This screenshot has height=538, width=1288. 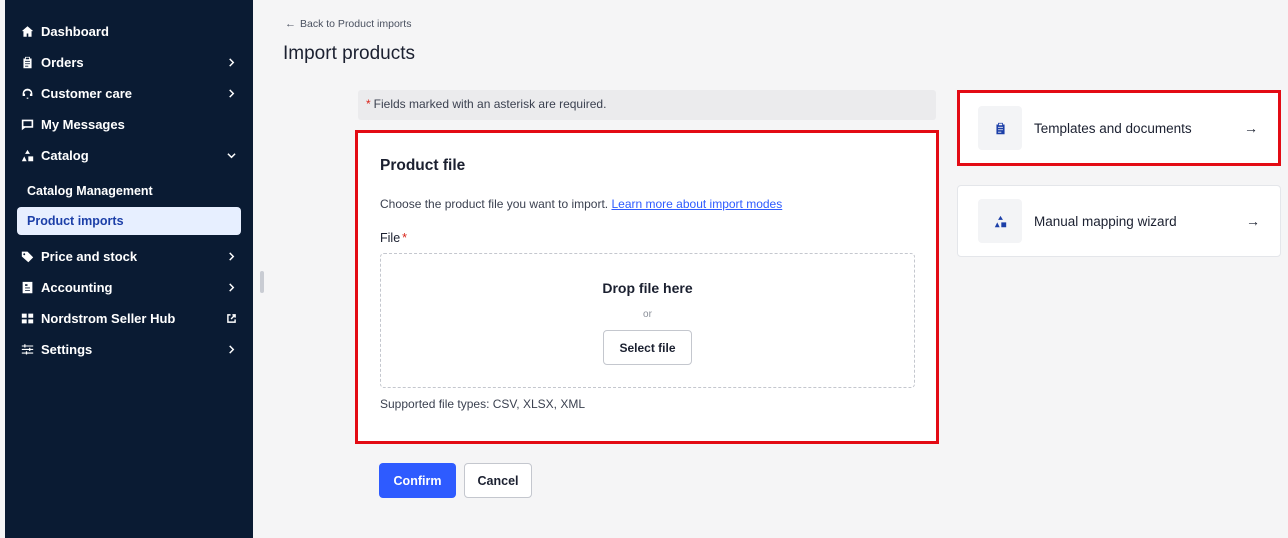 I want to click on templates-documents-card: Templates and documents →, so click(x=1119, y=128).